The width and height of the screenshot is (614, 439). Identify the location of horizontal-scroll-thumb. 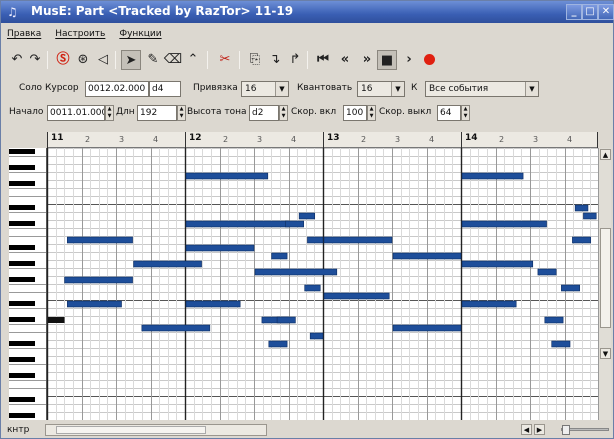
(131, 430).